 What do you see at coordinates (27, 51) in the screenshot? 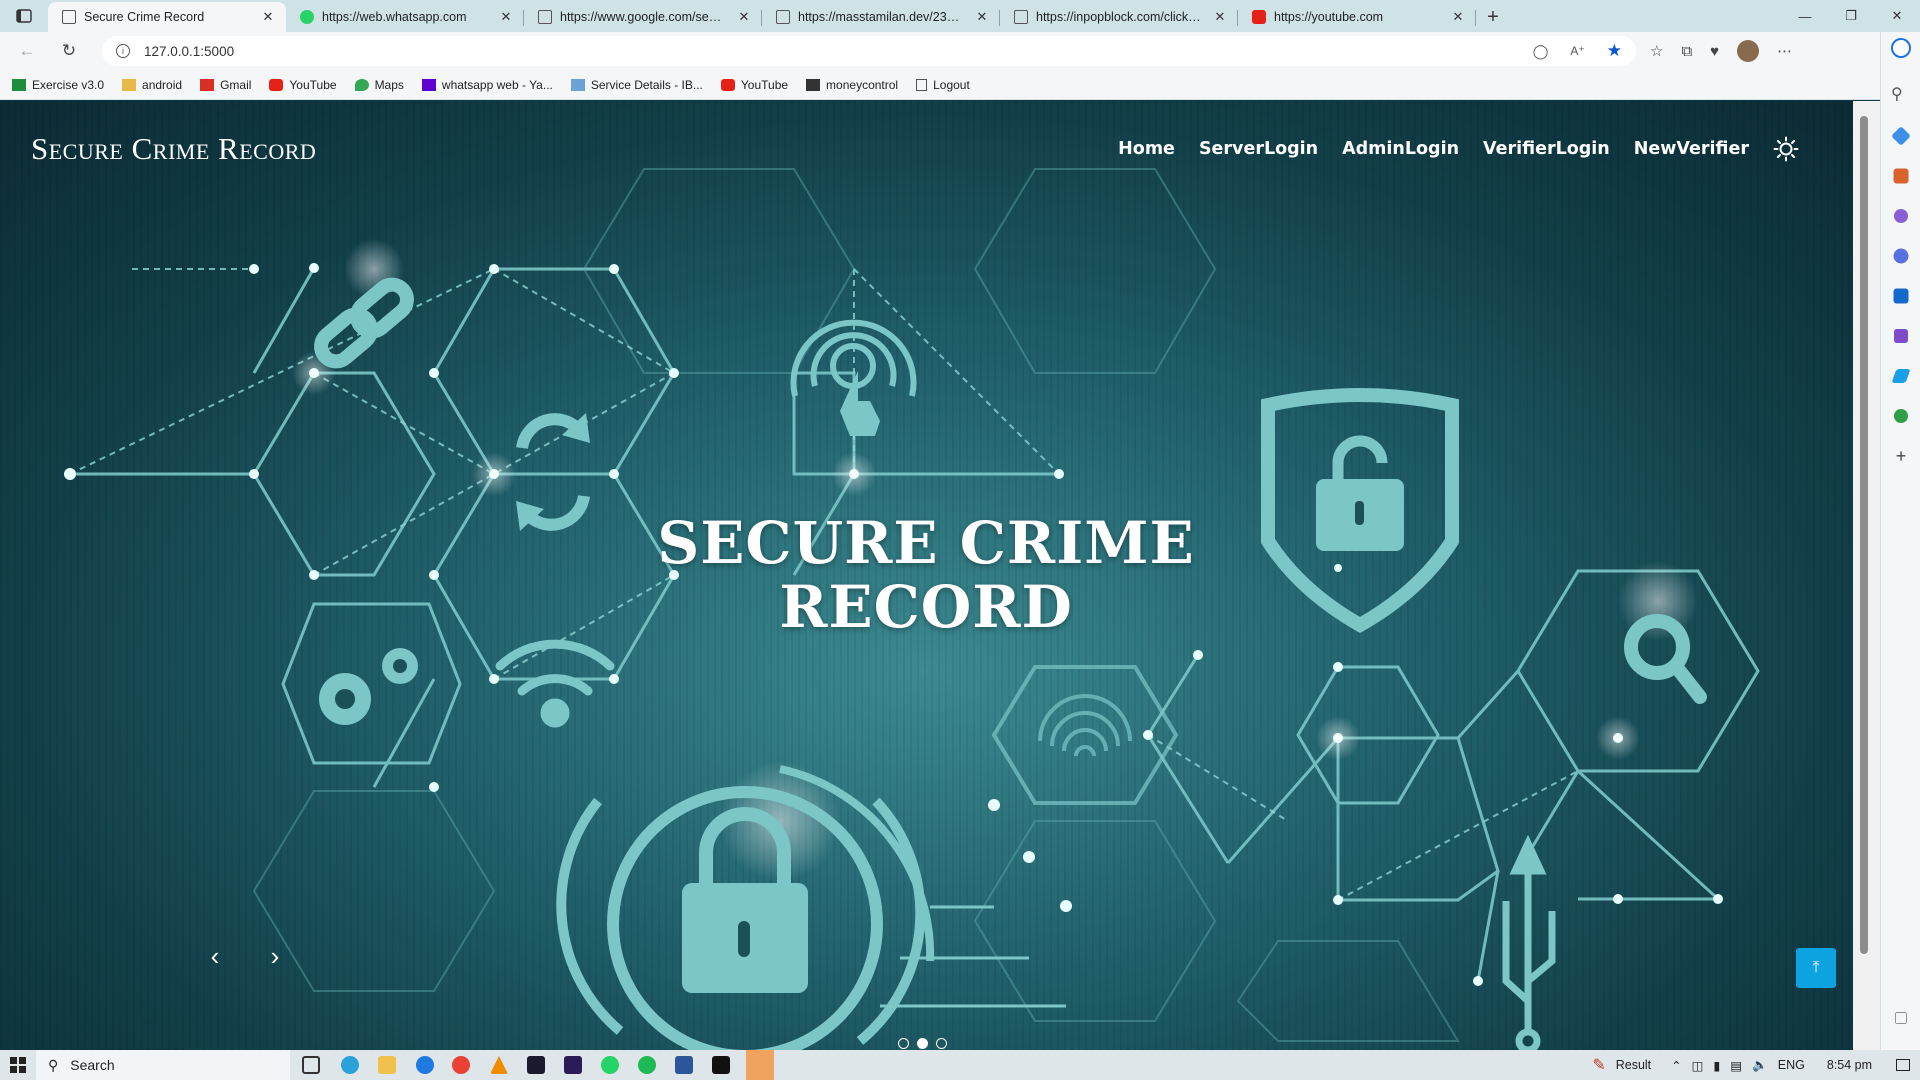
I see `back-icon: ←` at bounding box center [27, 51].